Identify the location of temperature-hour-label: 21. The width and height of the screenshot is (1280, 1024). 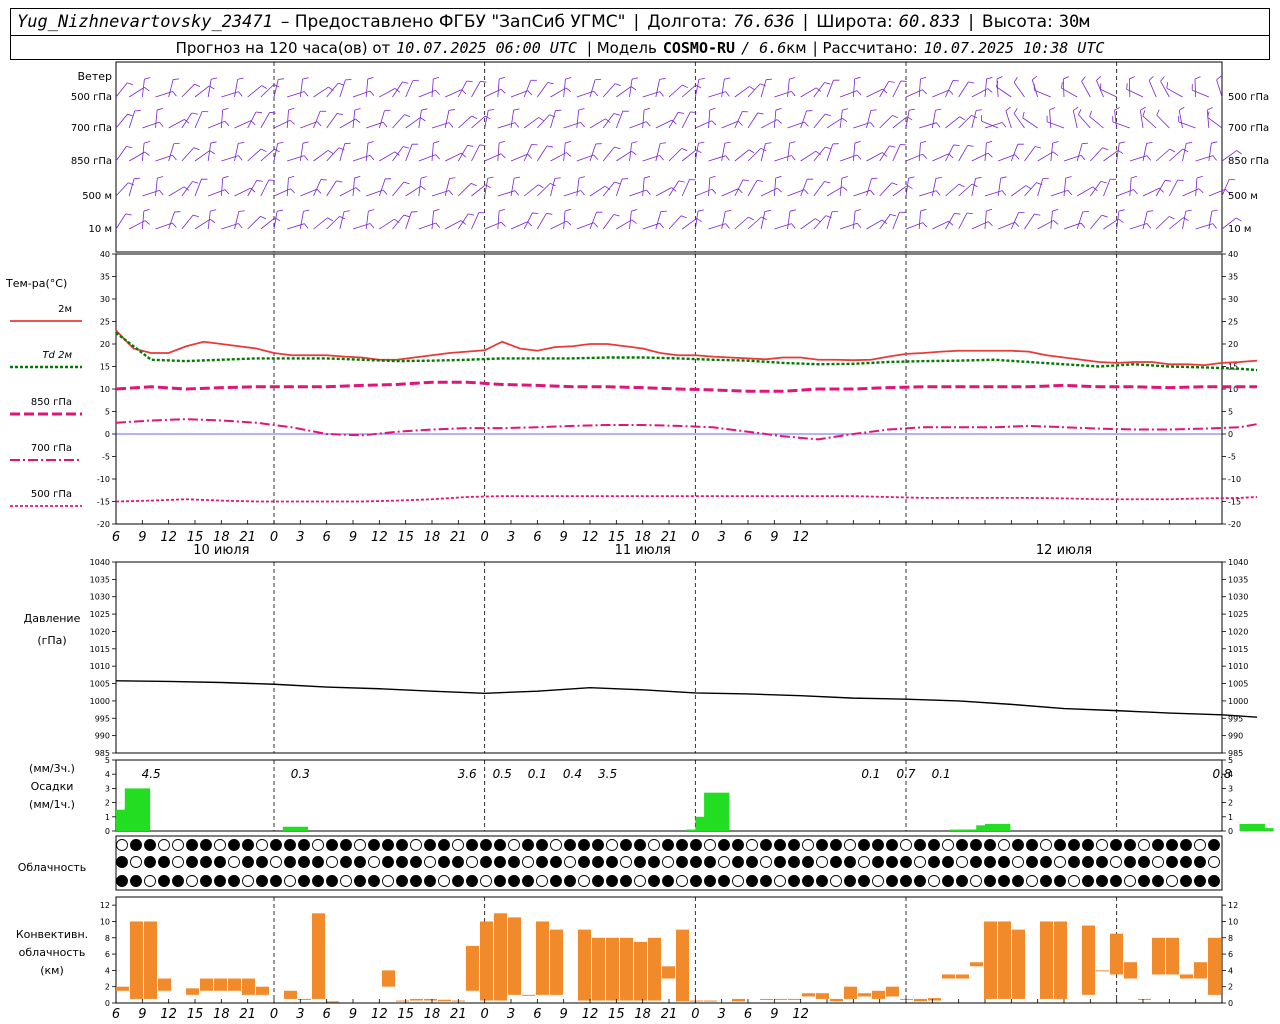
(458, 537).